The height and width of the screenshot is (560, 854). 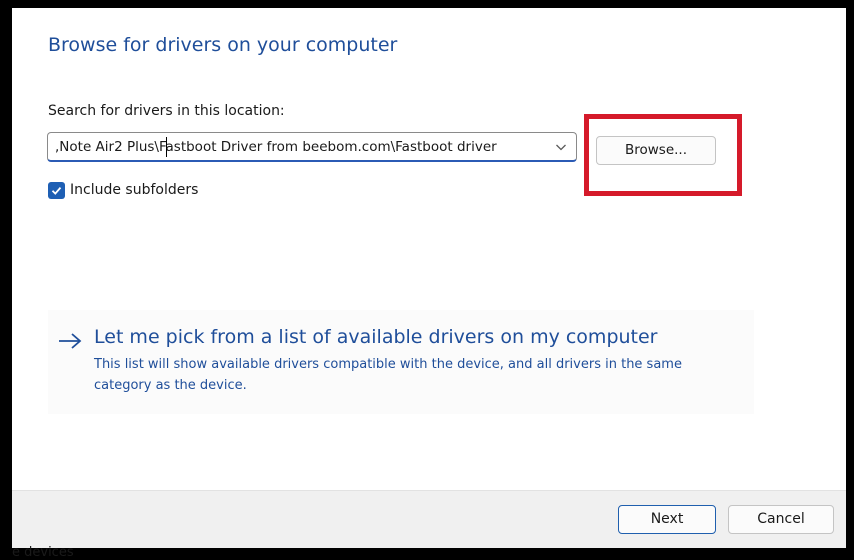 I want to click on text-cursor, so click(x=166, y=147).